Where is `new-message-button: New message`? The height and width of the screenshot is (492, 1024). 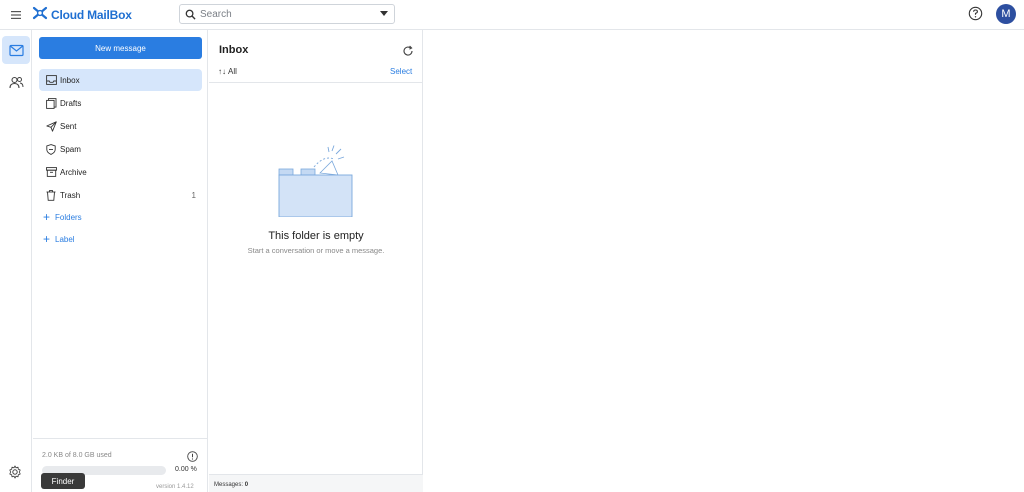 new-message-button: New message is located at coordinates (120, 48).